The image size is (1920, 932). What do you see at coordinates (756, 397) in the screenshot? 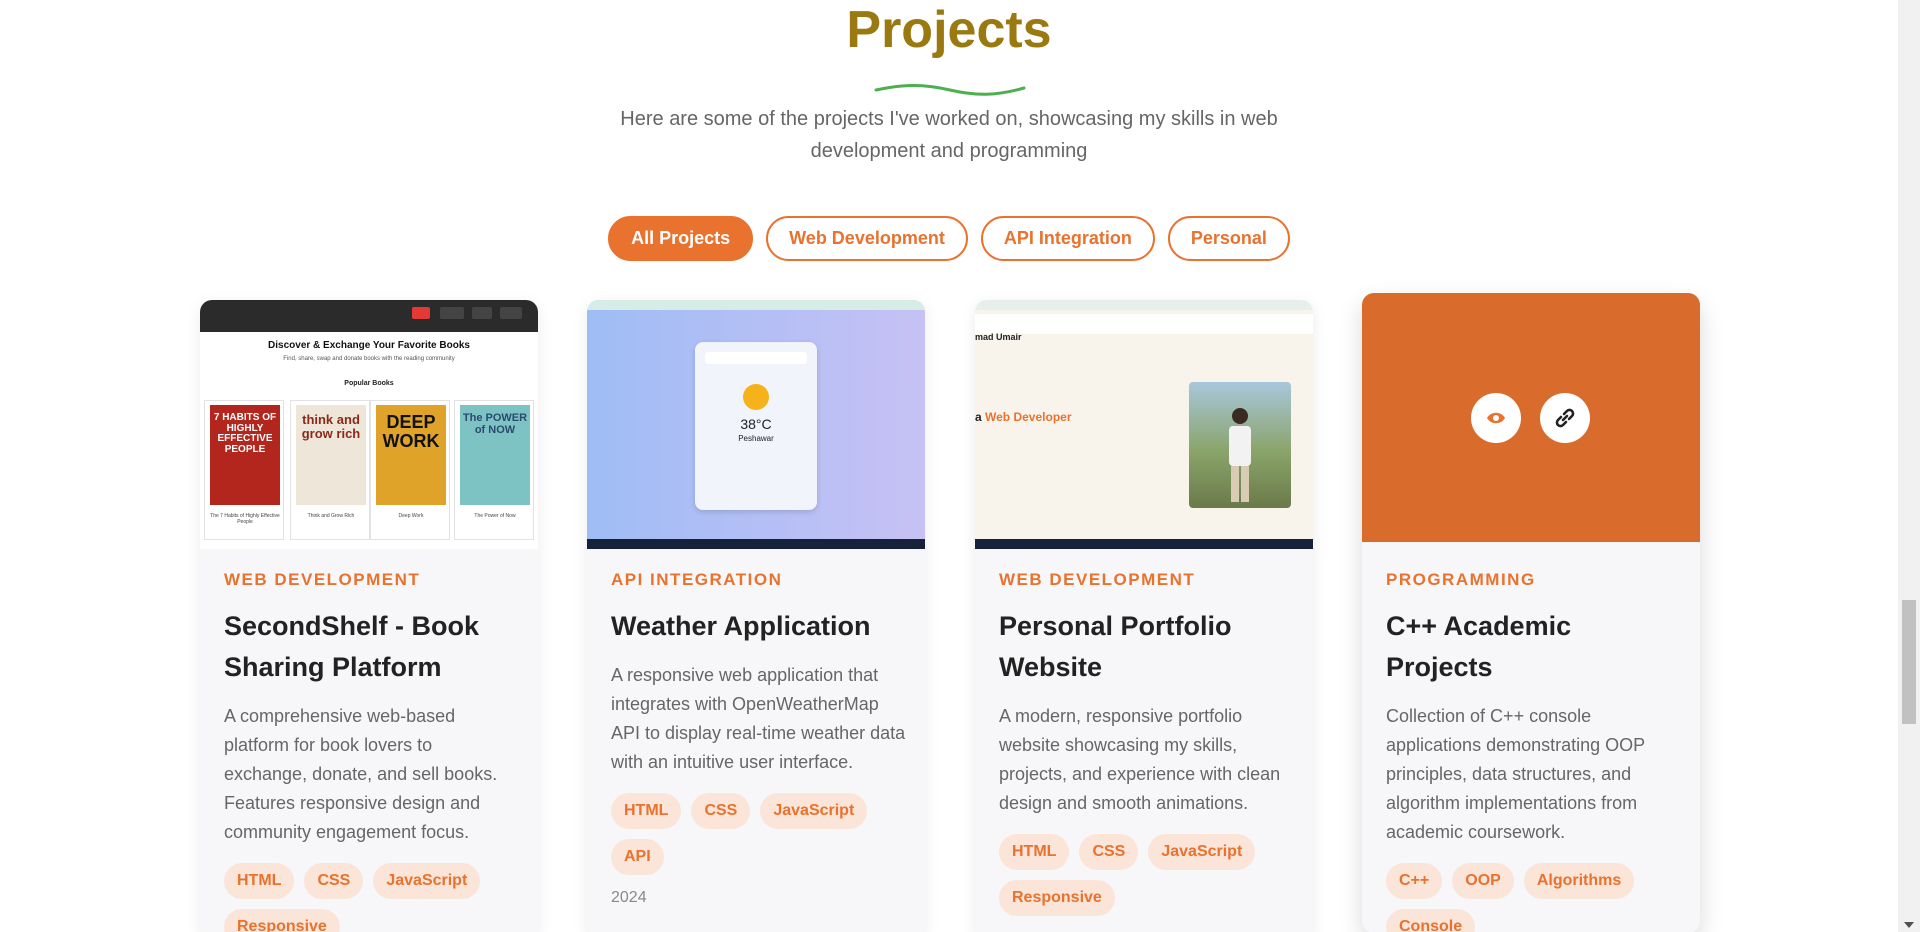
I see `sun-icon` at bounding box center [756, 397].